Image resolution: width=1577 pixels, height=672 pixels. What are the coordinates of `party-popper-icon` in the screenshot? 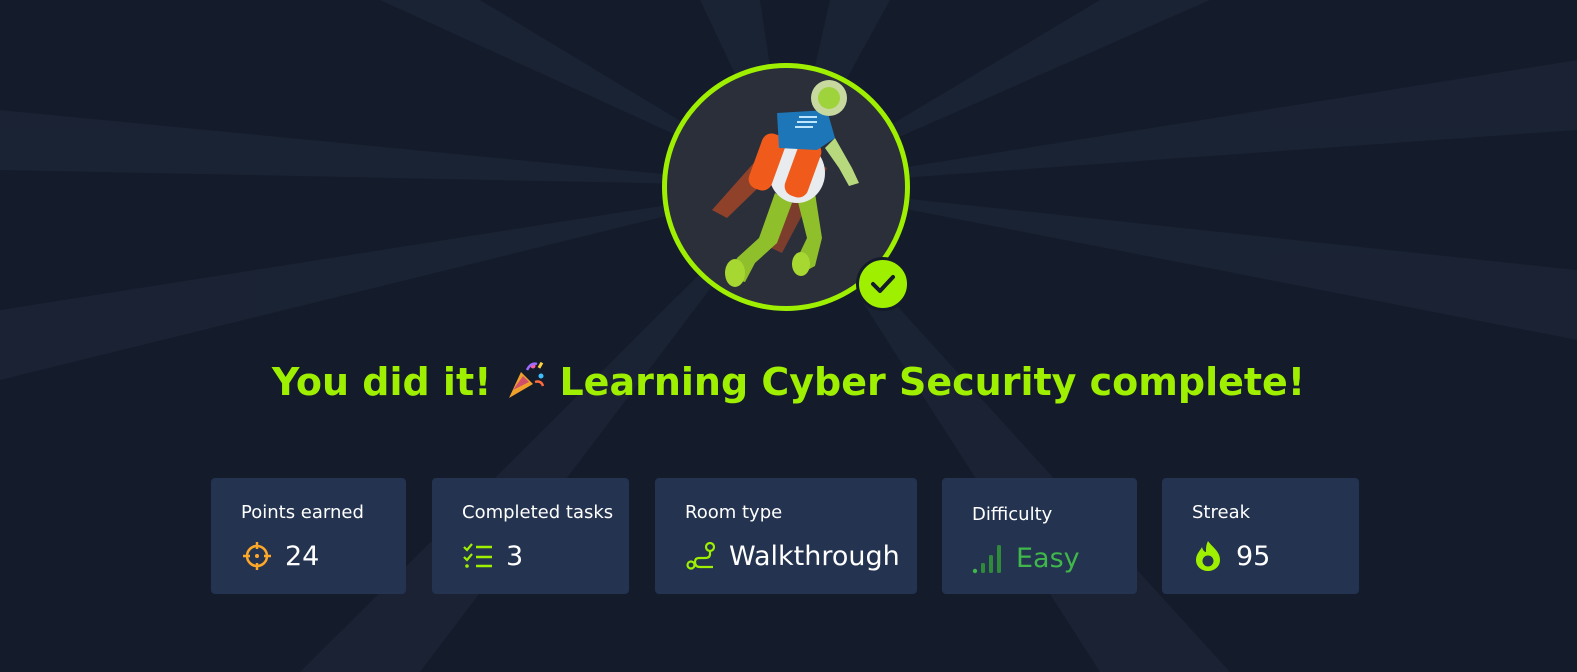 It's located at (525, 384).